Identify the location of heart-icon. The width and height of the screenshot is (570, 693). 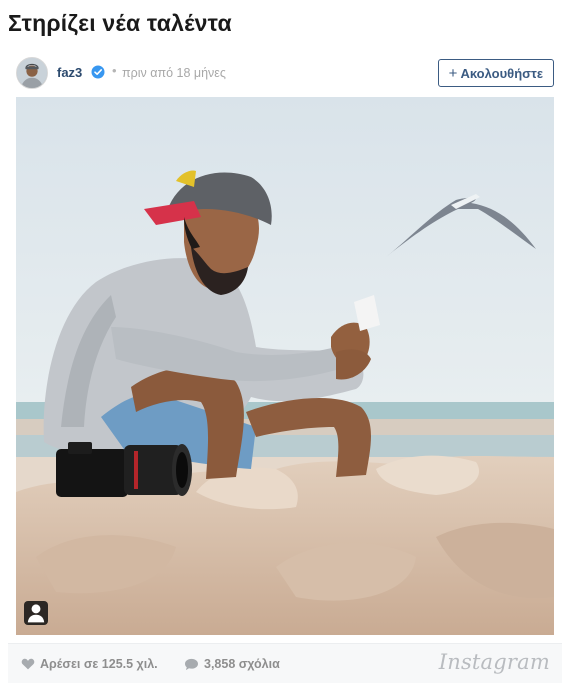
(28, 664).